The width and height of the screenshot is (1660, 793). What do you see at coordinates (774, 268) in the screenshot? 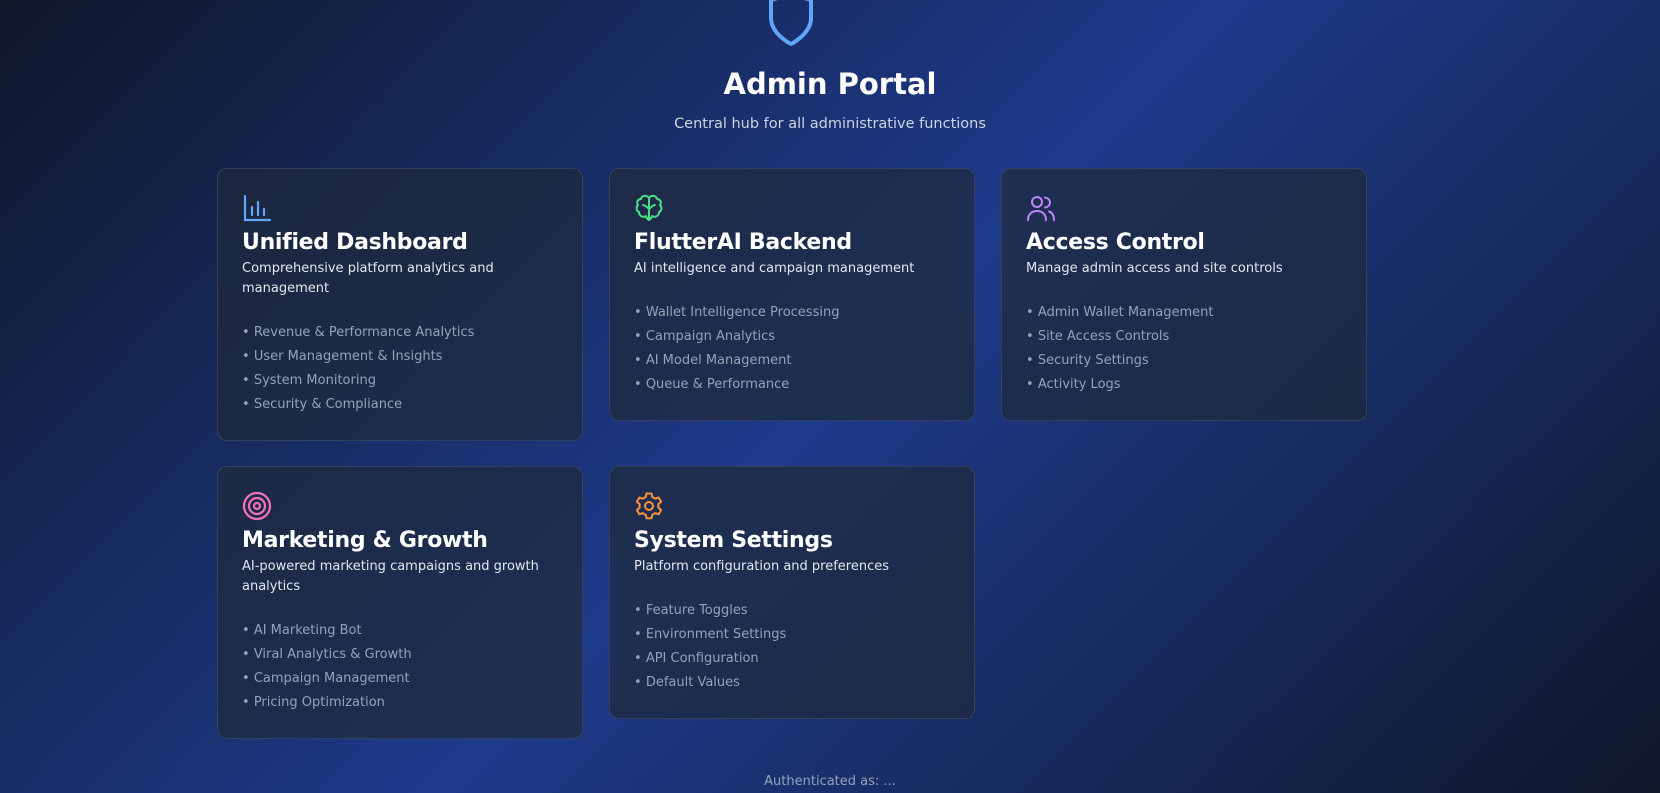
I see `card-description: AI intelligence and campaign management` at bounding box center [774, 268].